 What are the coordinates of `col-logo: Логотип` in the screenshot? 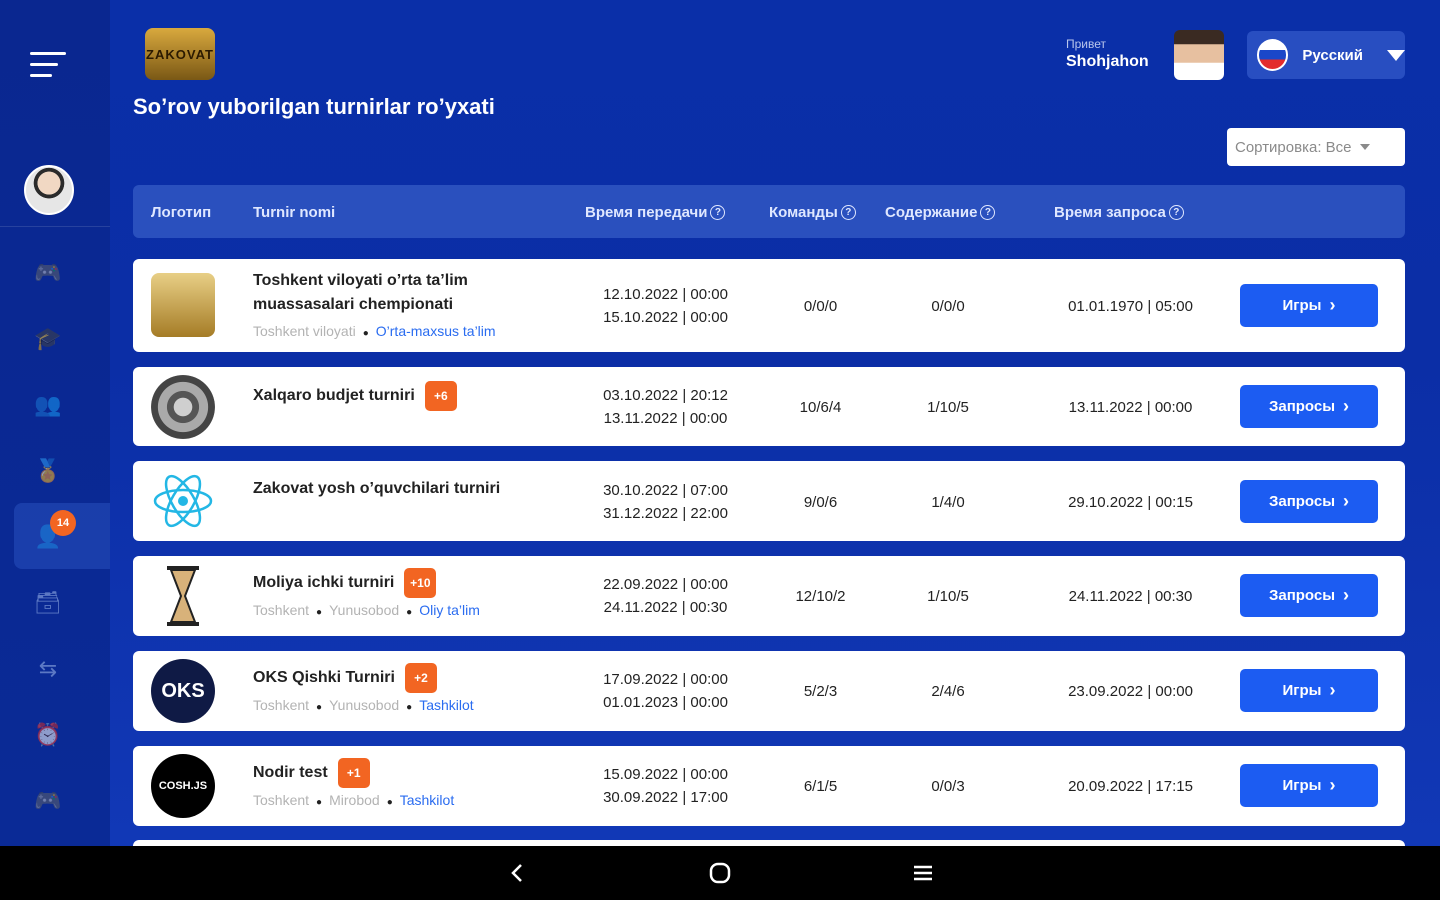 It's located at (181, 212).